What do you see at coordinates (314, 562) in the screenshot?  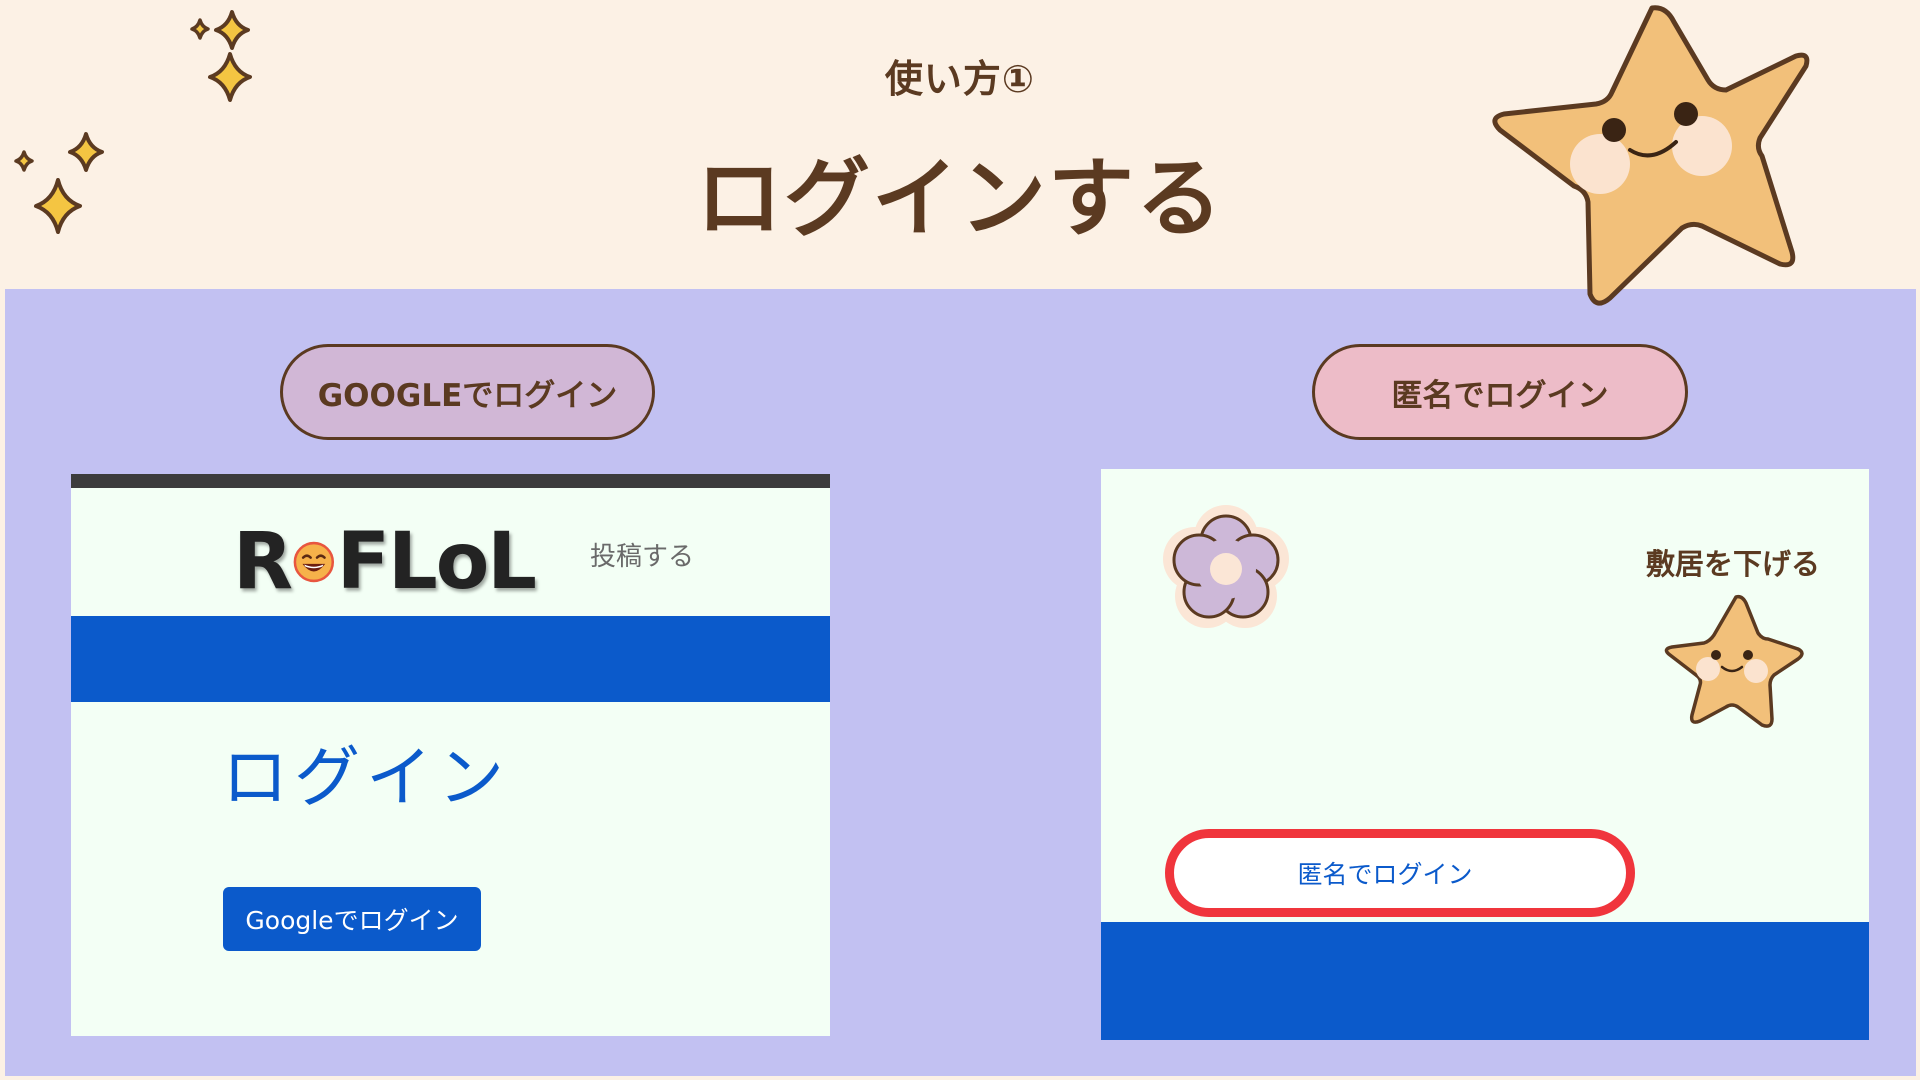 I see `laughing-face-icon` at bounding box center [314, 562].